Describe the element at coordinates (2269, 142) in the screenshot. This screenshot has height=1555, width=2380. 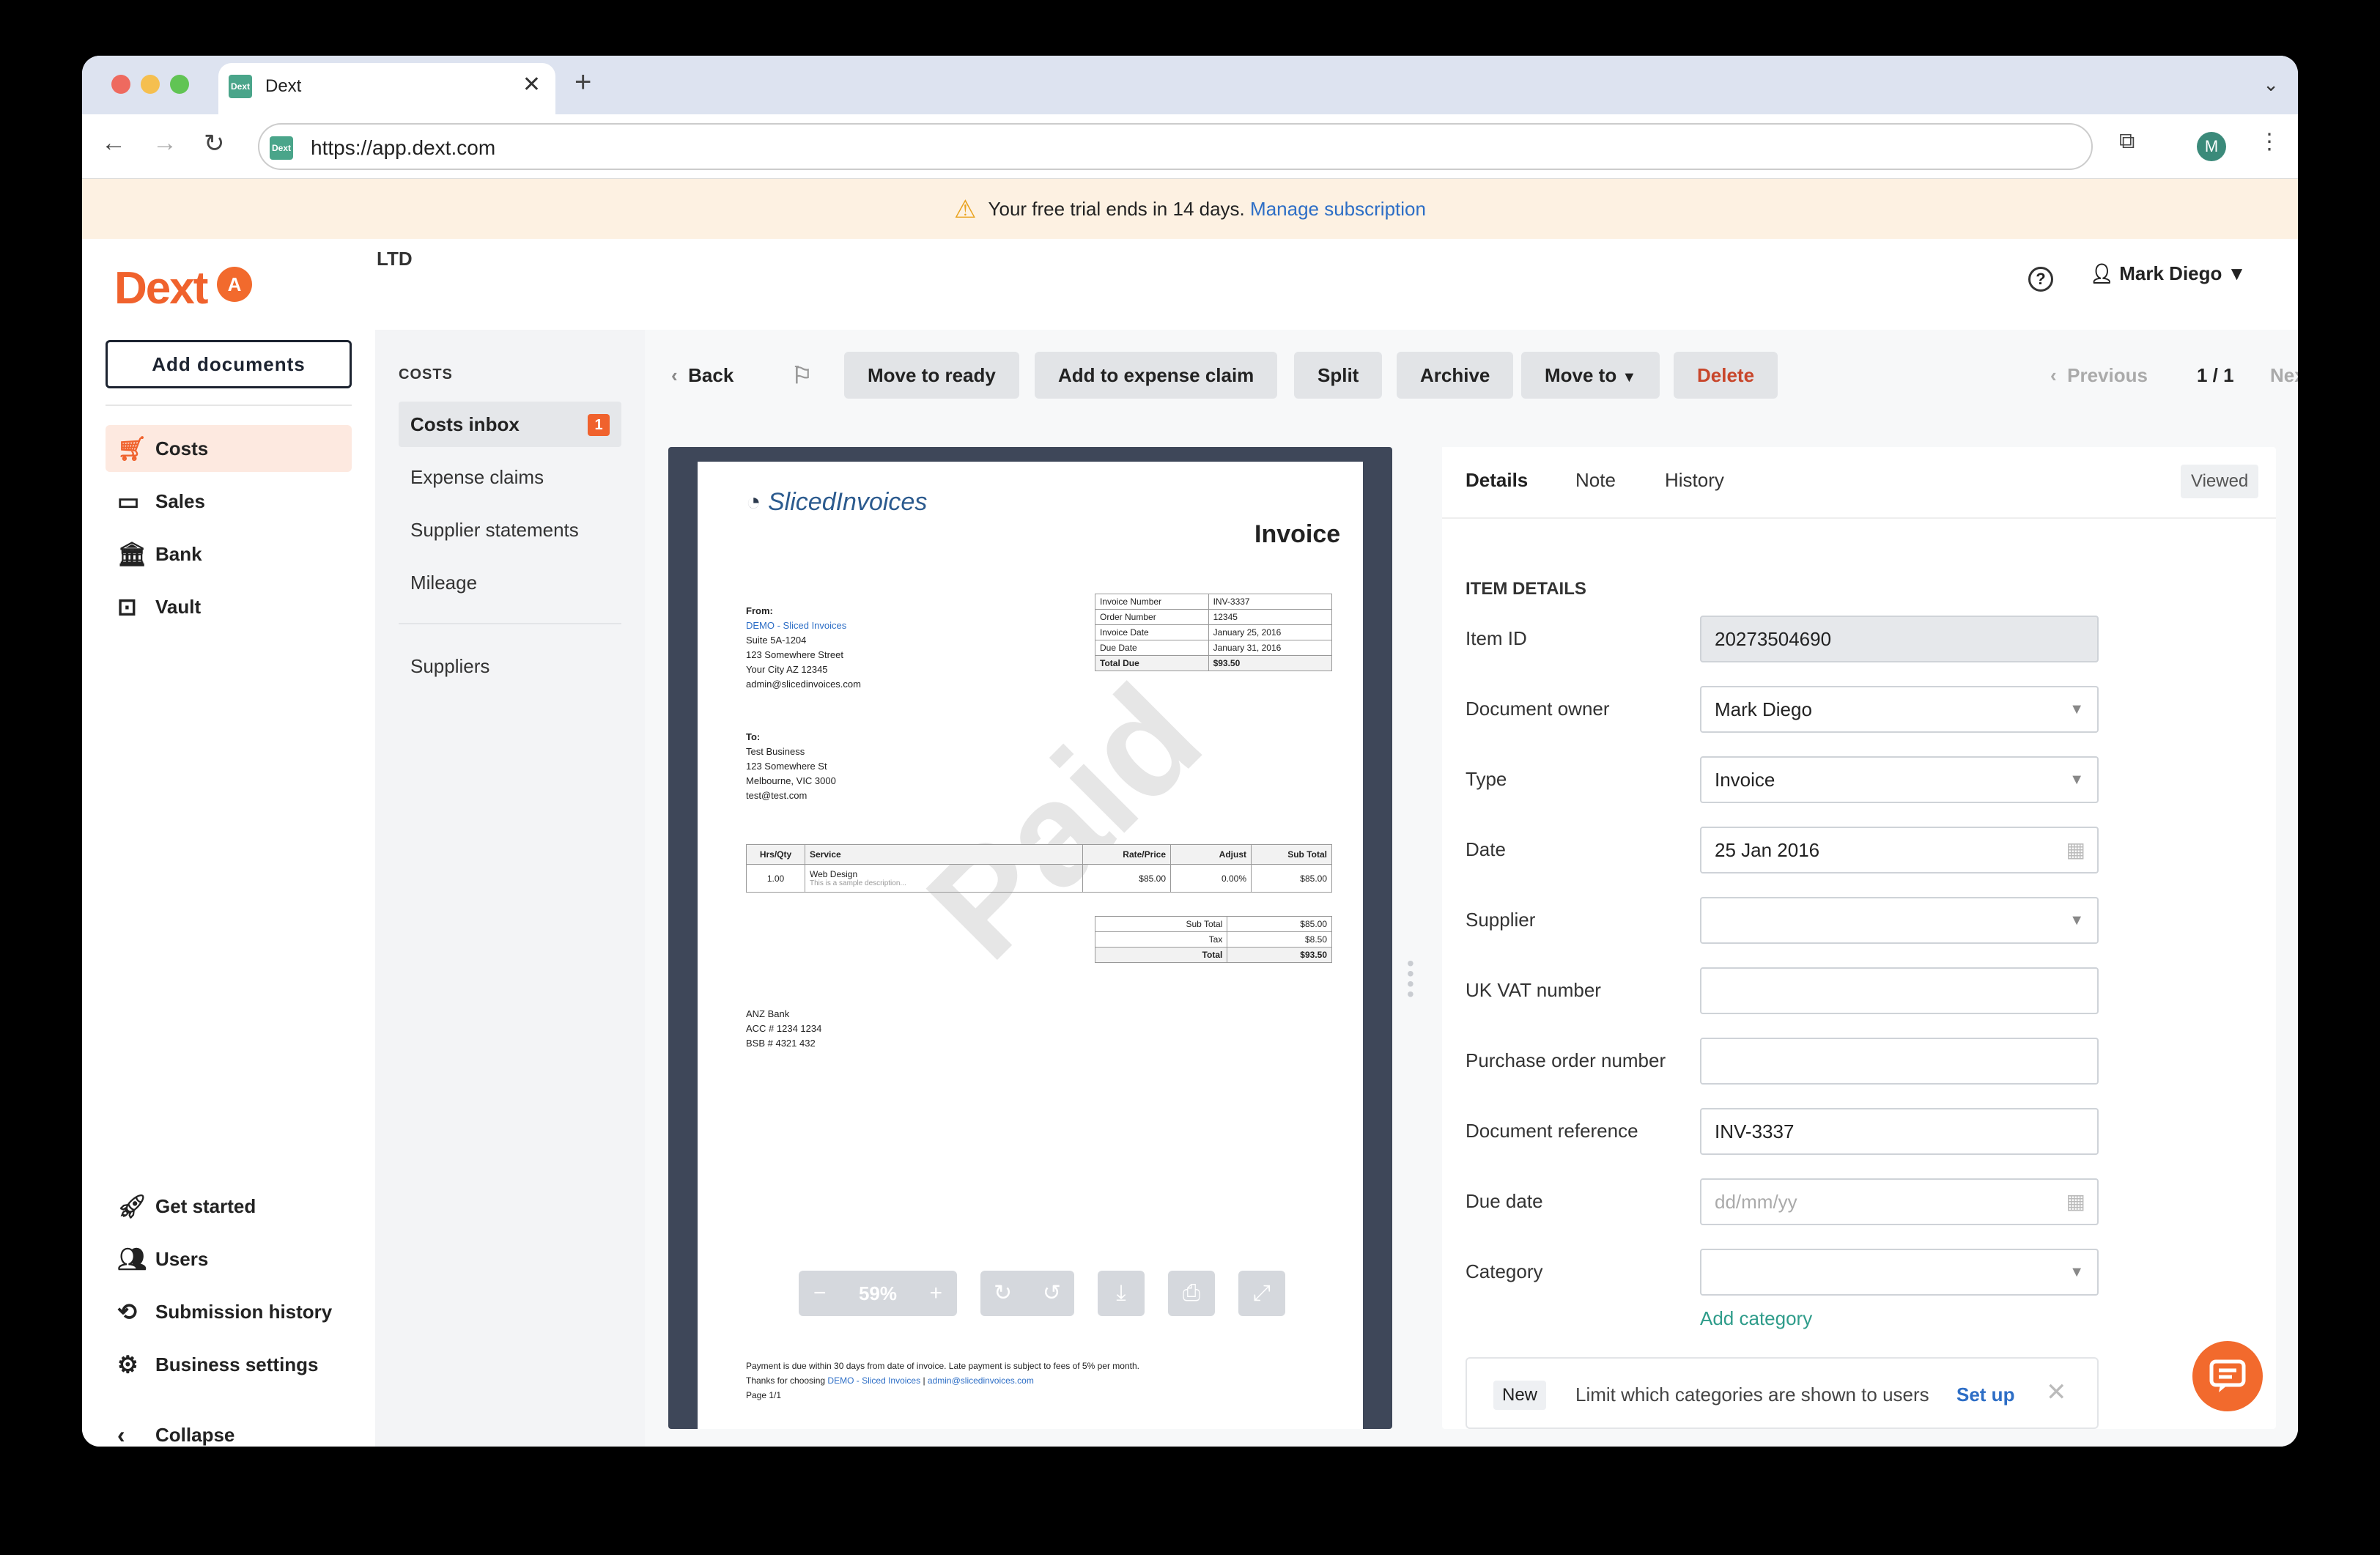
I see `browser-menu-icon: ⋮` at that location.